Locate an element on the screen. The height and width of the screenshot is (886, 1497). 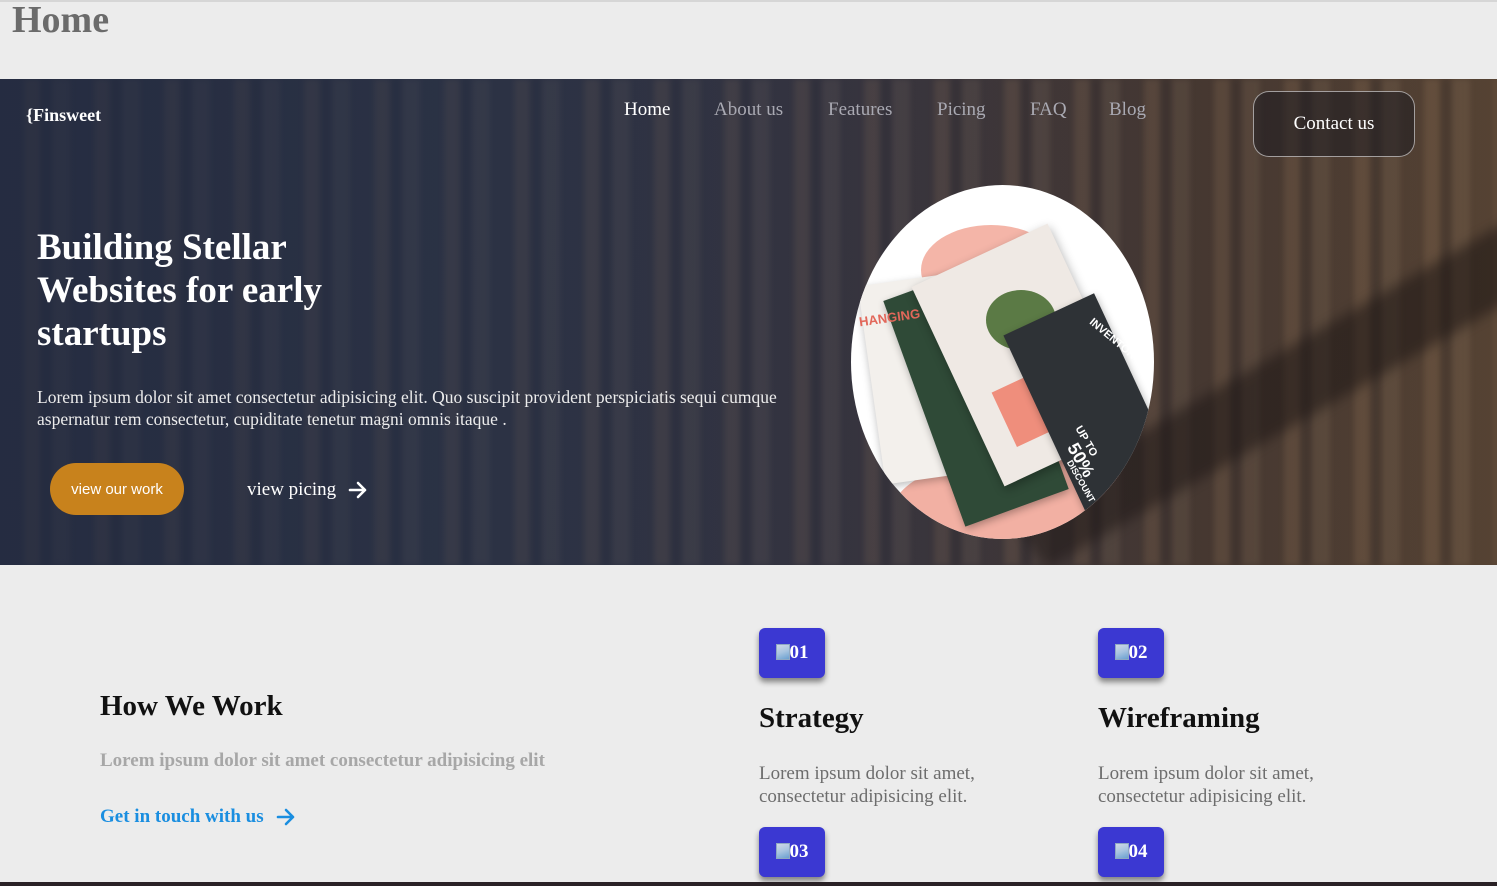
step-badge-01: 01 is located at coordinates (792, 653).